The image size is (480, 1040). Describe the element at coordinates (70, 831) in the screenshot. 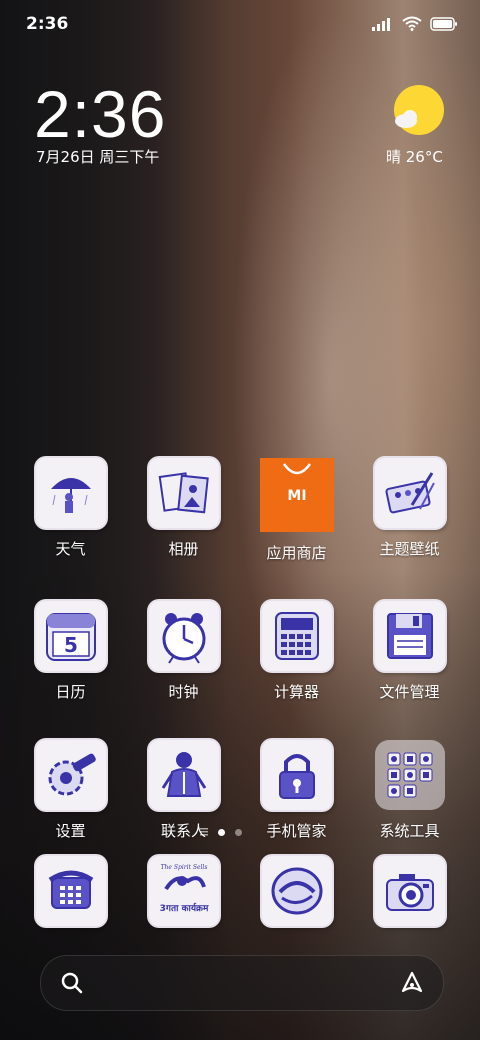

I see `app-label-settings: 设置` at that location.